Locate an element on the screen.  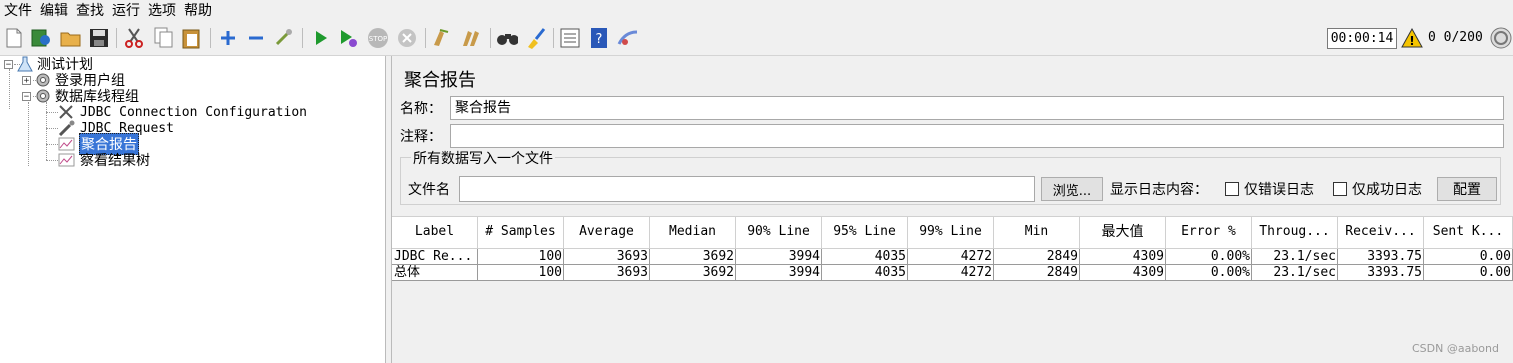
tree-item-jdbc-connection: JDBC Connection Configuration is located at coordinates (183, 112).